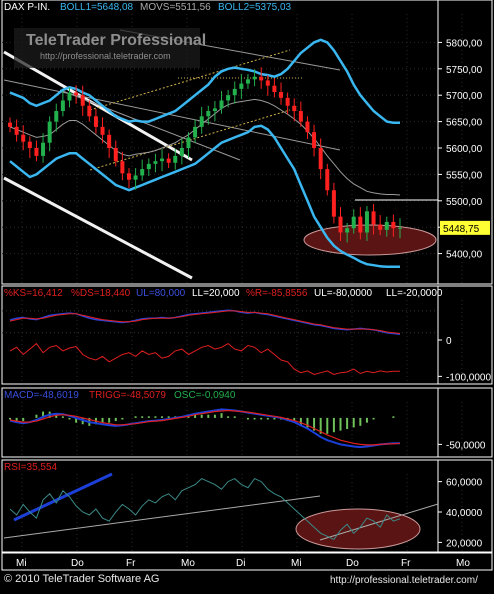 The image size is (494, 594). Describe the element at coordinates (461, 229) in the screenshot. I see `last-price-label: 5448,75` at that location.